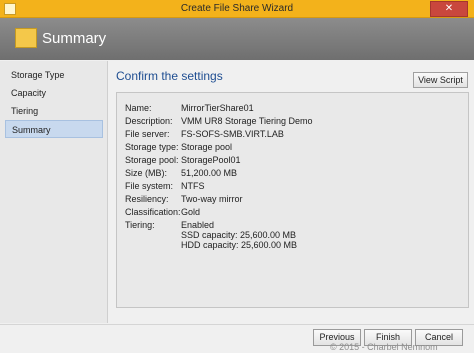  What do you see at coordinates (147, 134) in the screenshot?
I see `setting-label: File server:` at bounding box center [147, 134].